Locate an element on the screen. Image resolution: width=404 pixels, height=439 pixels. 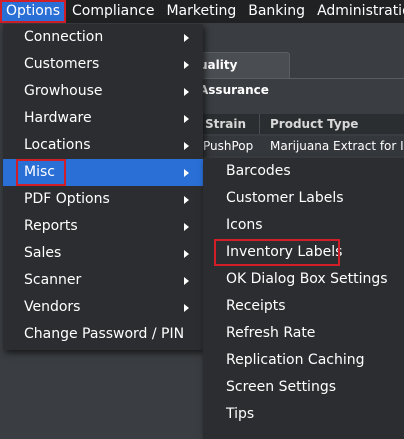
tab-divider is located at coordinates (297, 78).